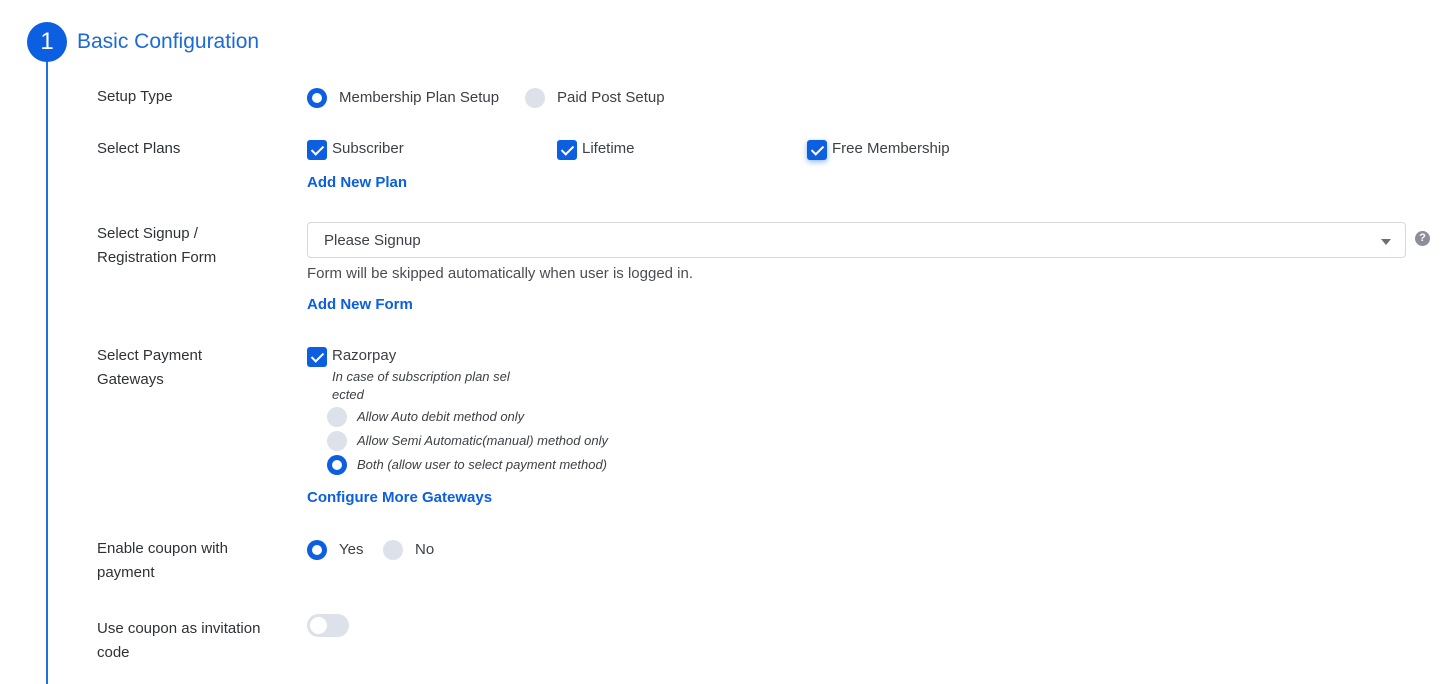 Image resolution: width=1446 pixels, height=684 pixels. Describe the element at coordinates (47, 42) in the screenshot. I see `step-number-badge: 1` at that location.